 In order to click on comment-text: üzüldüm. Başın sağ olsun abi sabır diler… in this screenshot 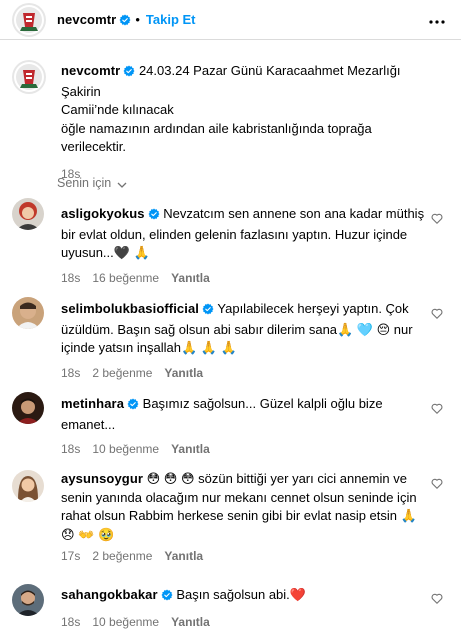, I will do `click(237, 329)`.